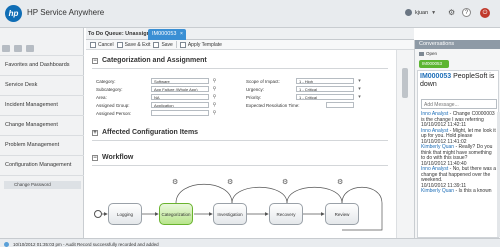 The width and height of the screenshot is (500, 247). Describe the element at coordinates (434, 12) in the screenshot. I see `chevron-down-icon: ▼` at that location.